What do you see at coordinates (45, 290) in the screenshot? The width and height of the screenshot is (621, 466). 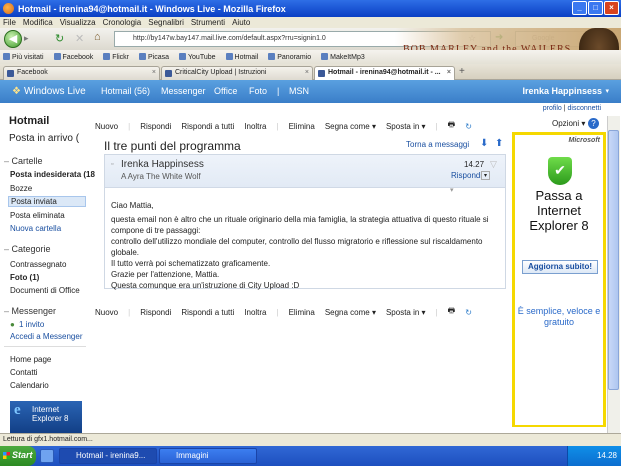 I see `sidebar-item-office-docs: Documenti di Office` at bounding box center [45, 290].